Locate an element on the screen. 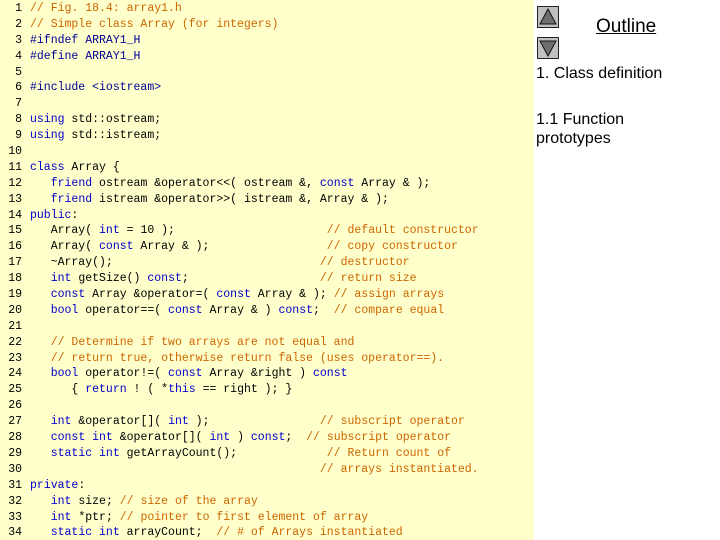 The height and width of the screenshot is (540, 720). next-slide-button is located at coordinates (548, 48).